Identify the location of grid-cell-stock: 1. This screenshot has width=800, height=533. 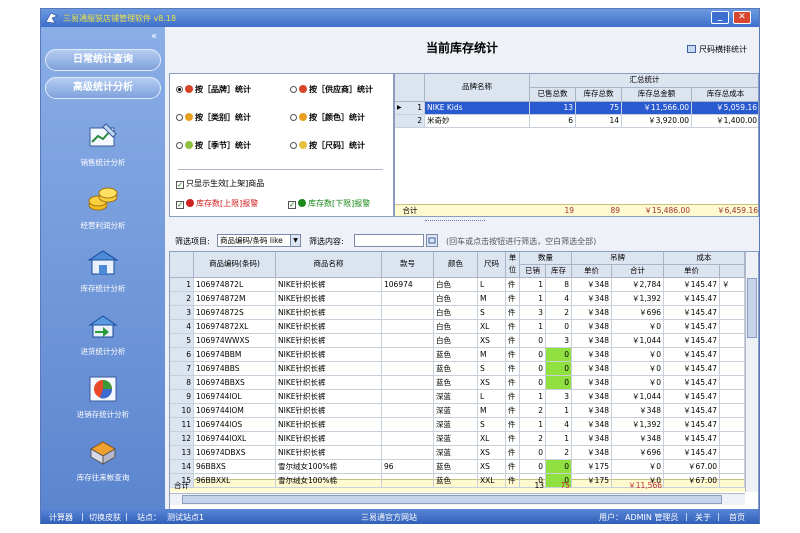
(559, 439).